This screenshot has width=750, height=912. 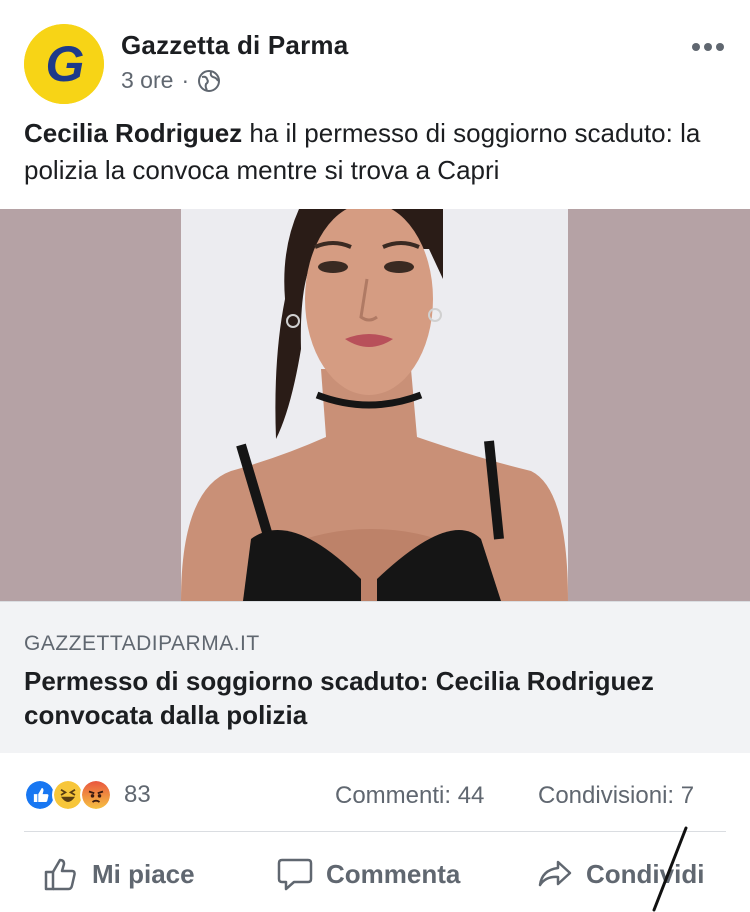 I want to click on thumbs-up-icon, so click(x=60, y=874).